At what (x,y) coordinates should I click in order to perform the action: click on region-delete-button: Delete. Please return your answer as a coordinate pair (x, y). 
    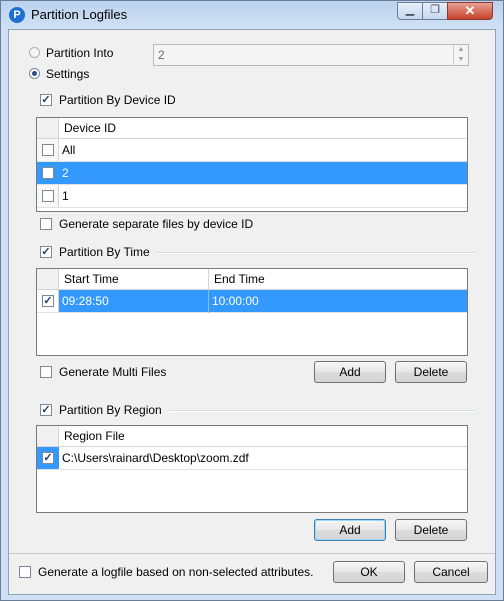
    Looking at the image, I should click on (431, 530).